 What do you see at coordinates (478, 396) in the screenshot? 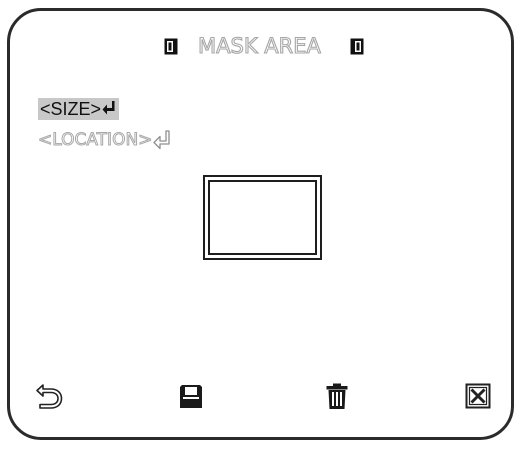
I see `close-icon` at bounding box center [478, 396].